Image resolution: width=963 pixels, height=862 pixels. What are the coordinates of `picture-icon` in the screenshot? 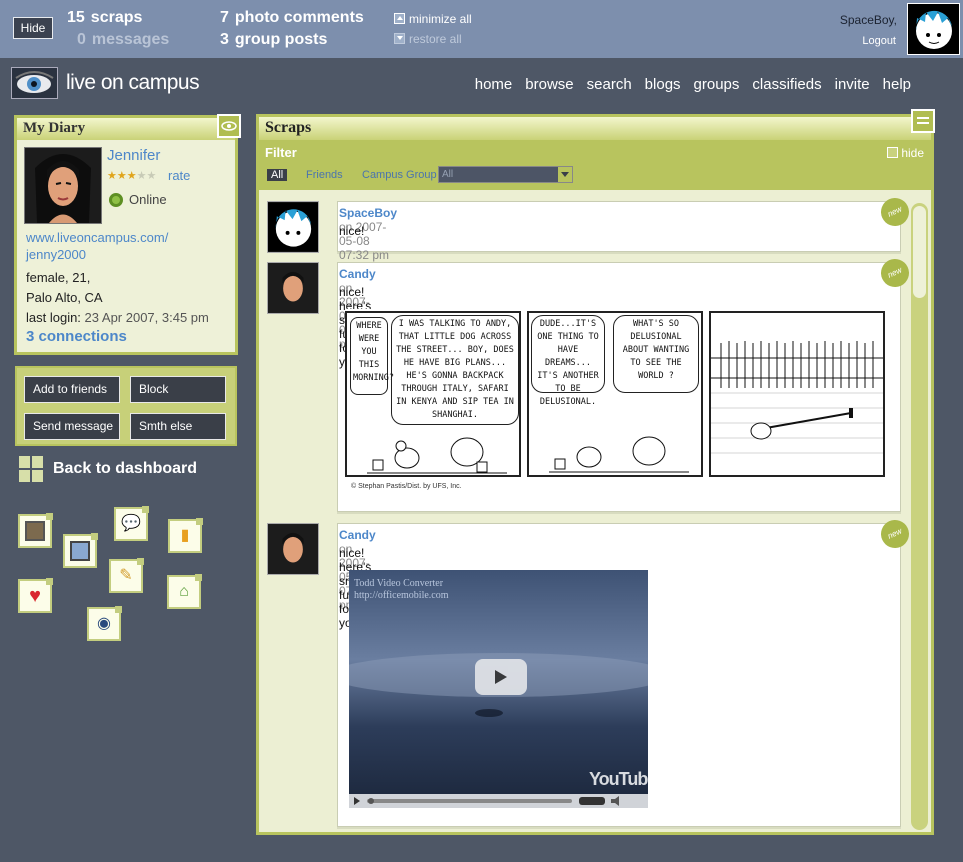 It's located at (80, 550).